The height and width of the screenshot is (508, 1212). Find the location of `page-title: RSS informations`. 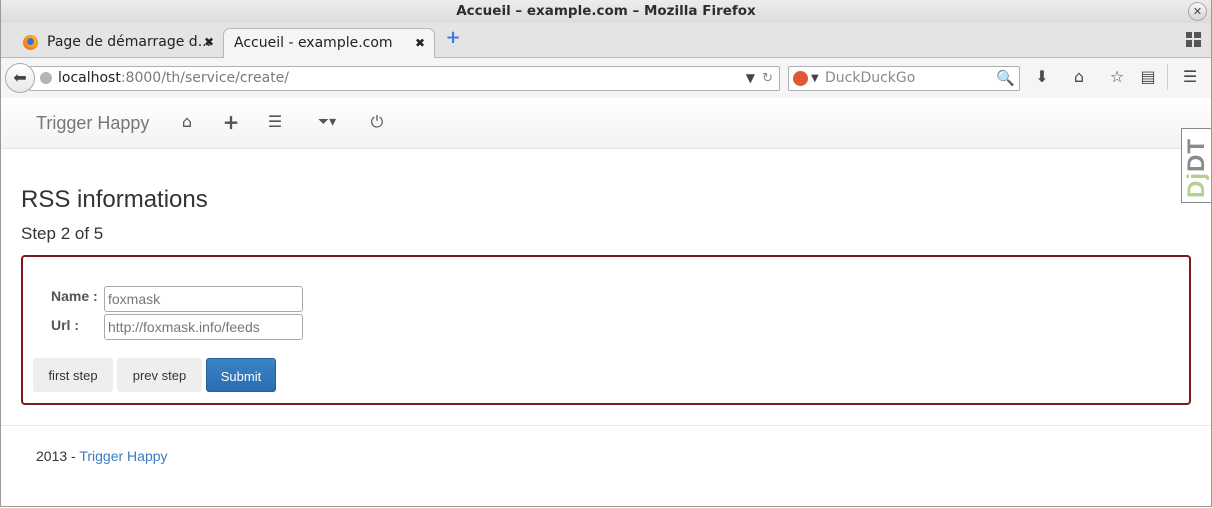

page-title: RSS informations is located at coordinates (114, 199).